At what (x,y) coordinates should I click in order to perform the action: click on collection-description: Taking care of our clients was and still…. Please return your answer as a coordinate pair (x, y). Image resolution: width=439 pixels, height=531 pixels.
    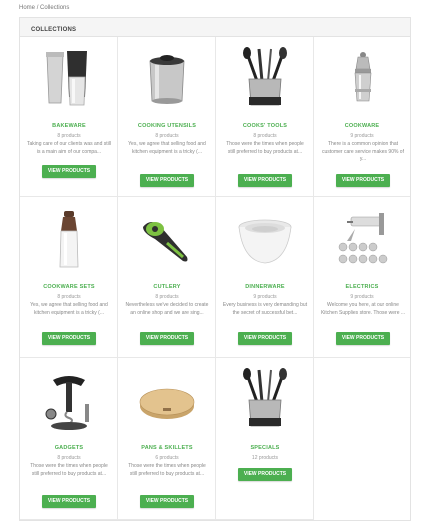
    Looking at the image, I should click on (69, 148).